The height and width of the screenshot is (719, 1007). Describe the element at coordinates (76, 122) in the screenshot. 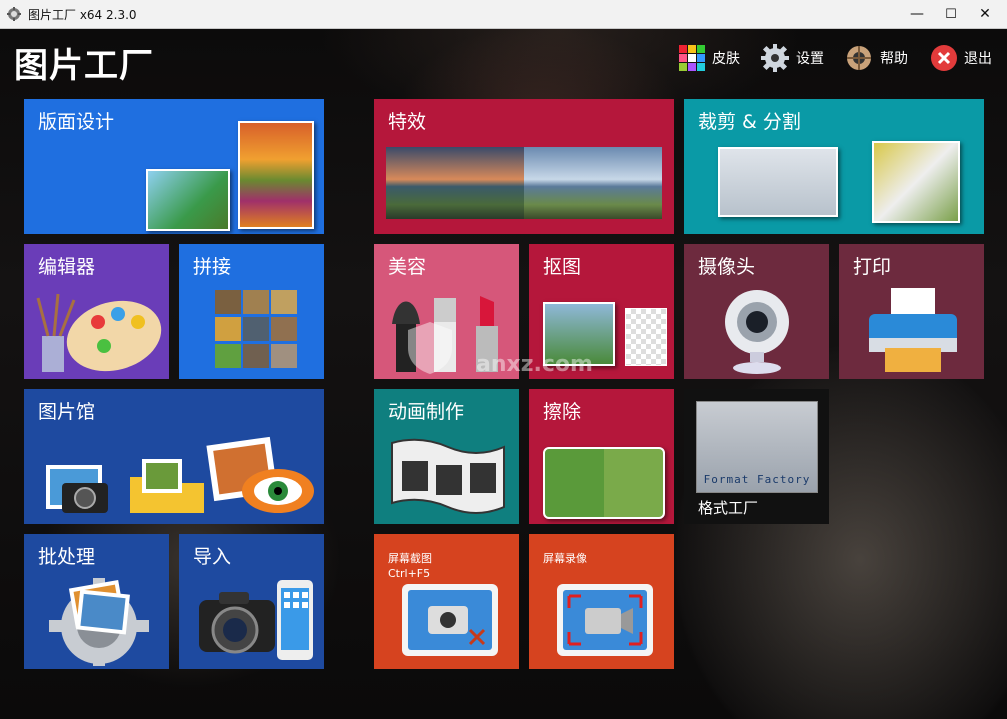

I see `tile-label: 版面设计` at that location.